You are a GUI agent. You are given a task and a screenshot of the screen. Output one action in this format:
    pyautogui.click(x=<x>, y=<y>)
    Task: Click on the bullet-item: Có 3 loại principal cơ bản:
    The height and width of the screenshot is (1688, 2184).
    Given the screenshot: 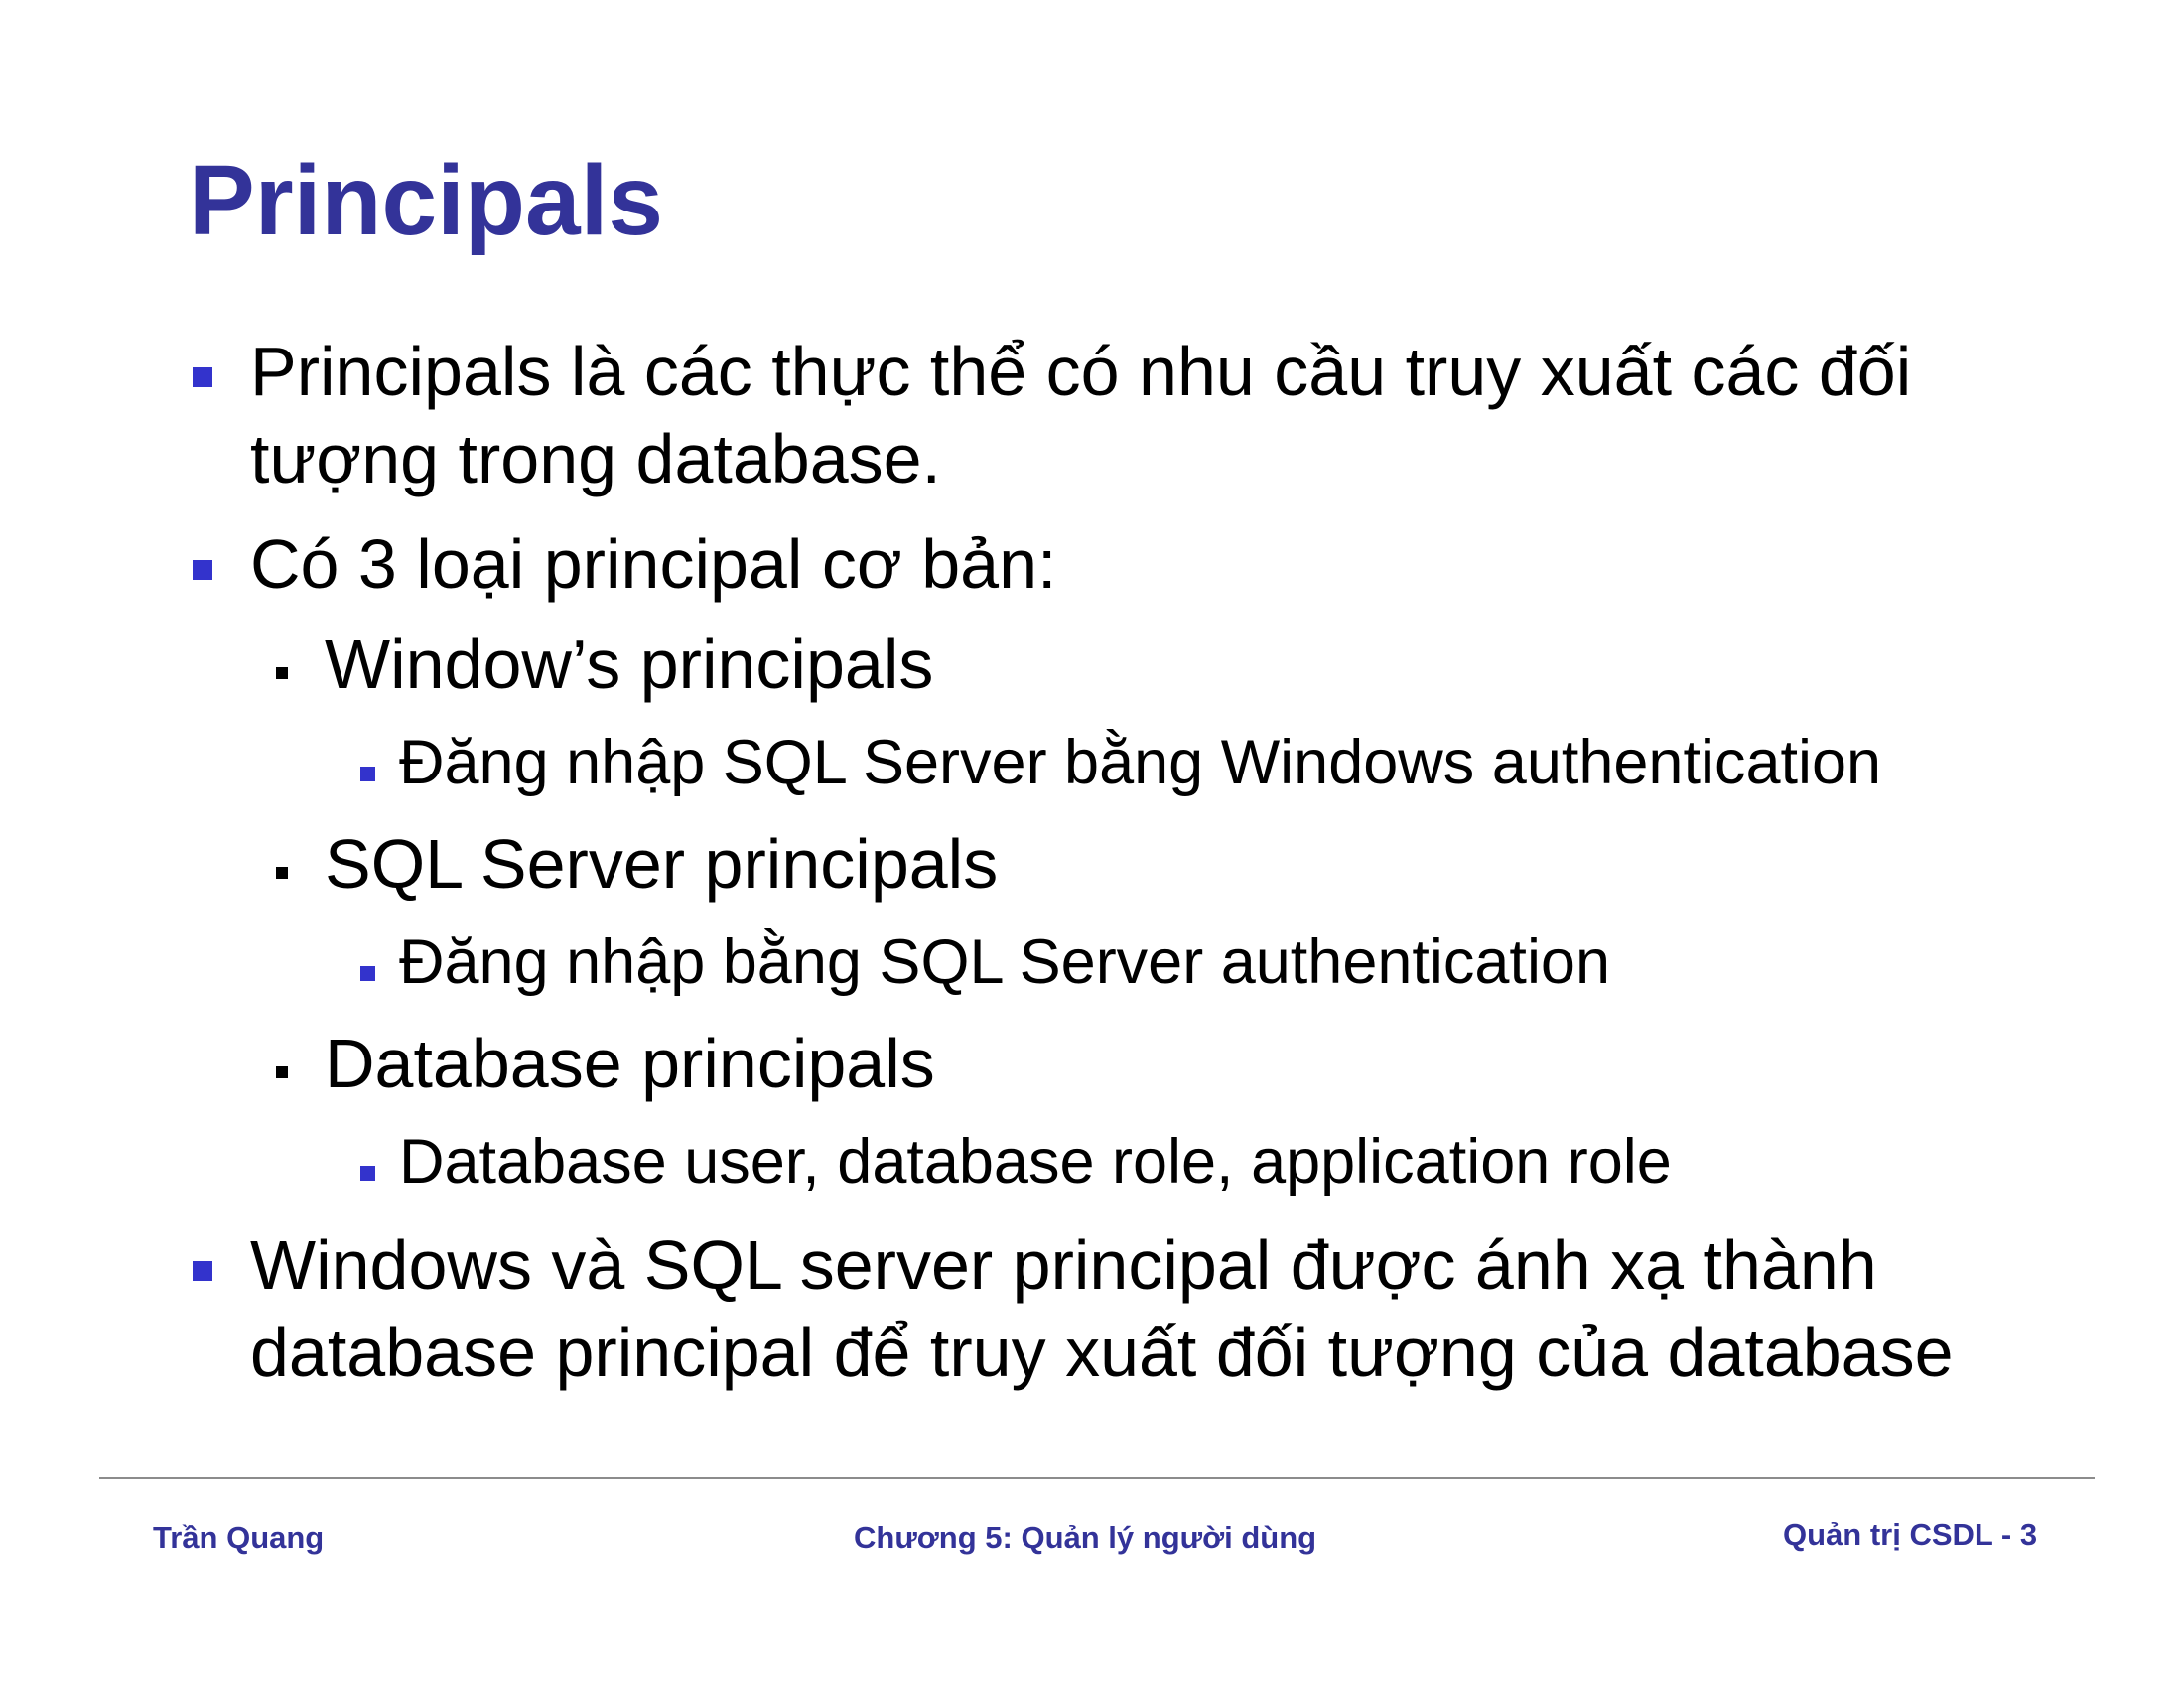 What is the action you would take?
    pyautogui.click(x=625, y=564)
    